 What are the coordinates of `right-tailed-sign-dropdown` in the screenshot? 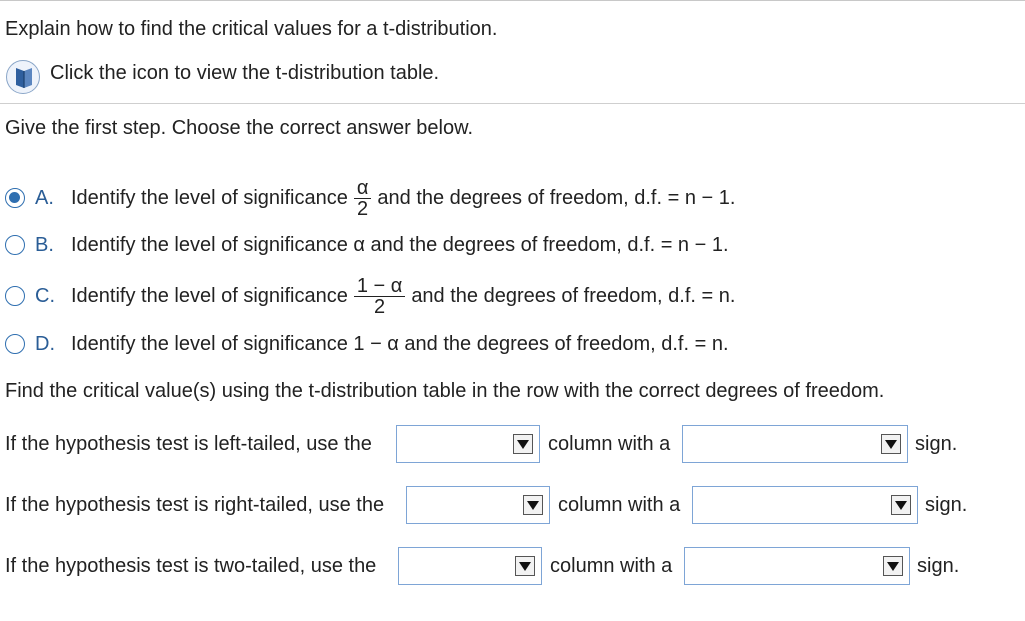 It's located at (805, 505).